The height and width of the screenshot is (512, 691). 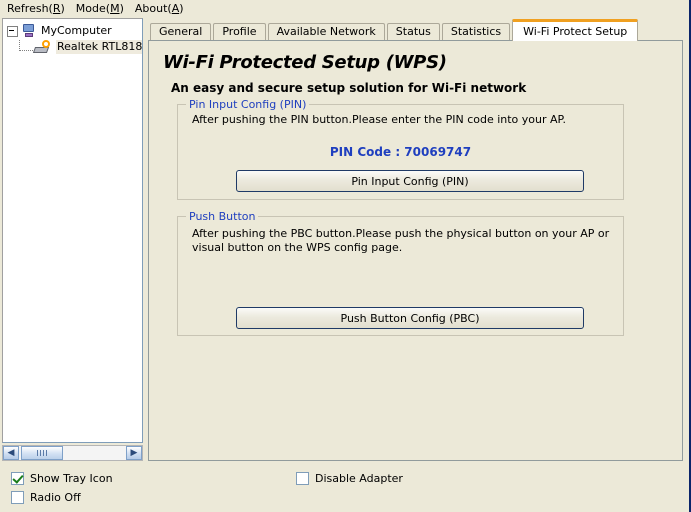 I want to click on push-button-legend: Push Button, so click(x=222, y=216).